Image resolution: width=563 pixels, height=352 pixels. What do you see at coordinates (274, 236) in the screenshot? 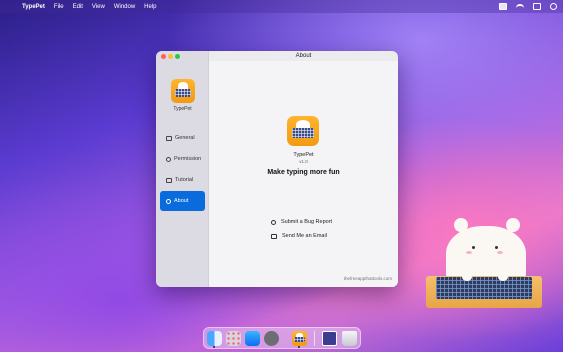
I see `mail-icon` at bounding box center [274, 236].